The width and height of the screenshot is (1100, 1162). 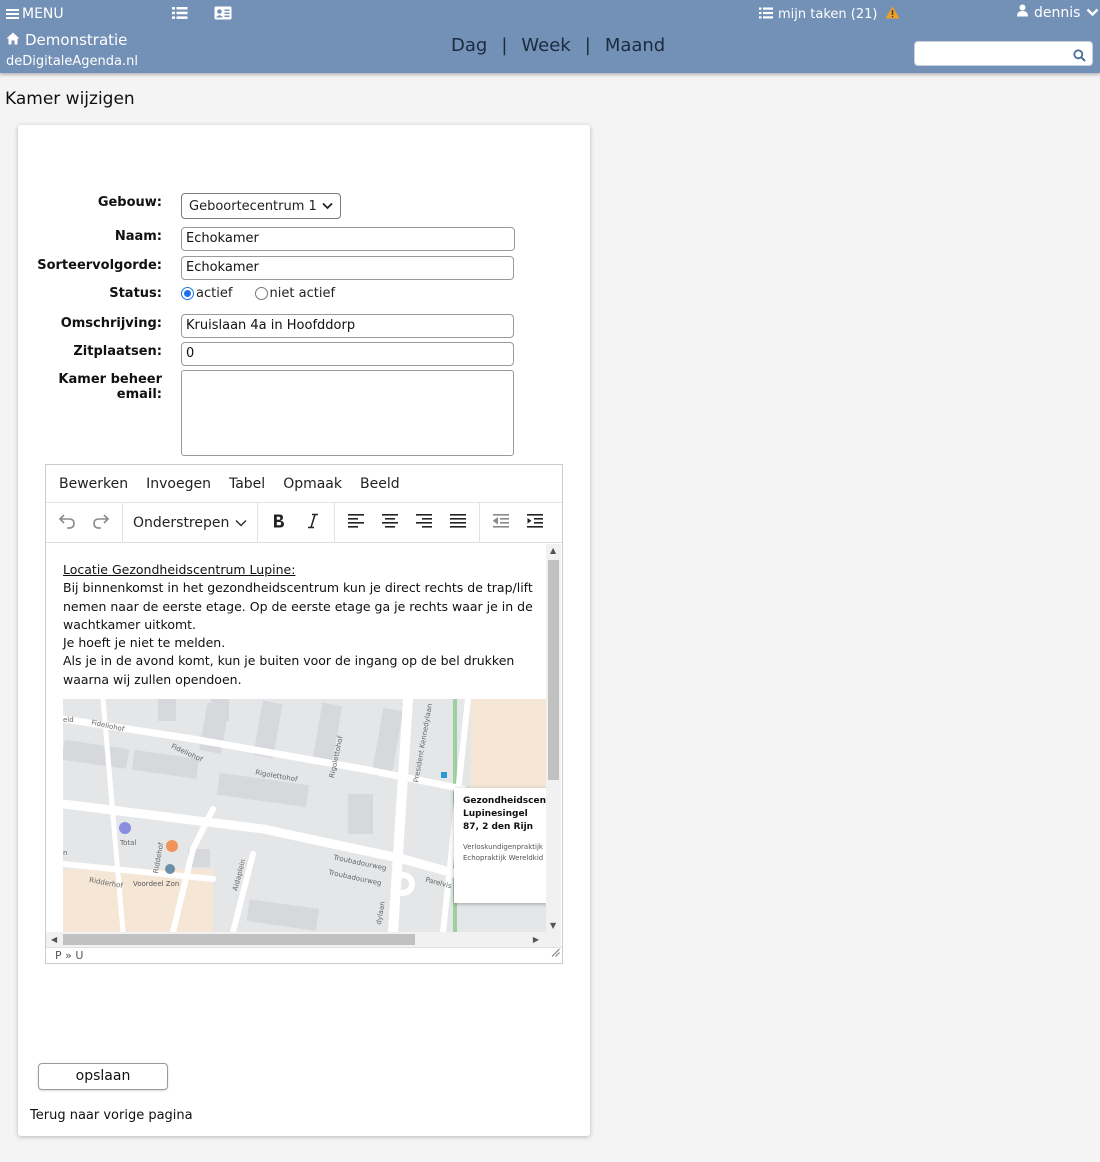 I want to click on undo-button, so click(x=67, y=523).